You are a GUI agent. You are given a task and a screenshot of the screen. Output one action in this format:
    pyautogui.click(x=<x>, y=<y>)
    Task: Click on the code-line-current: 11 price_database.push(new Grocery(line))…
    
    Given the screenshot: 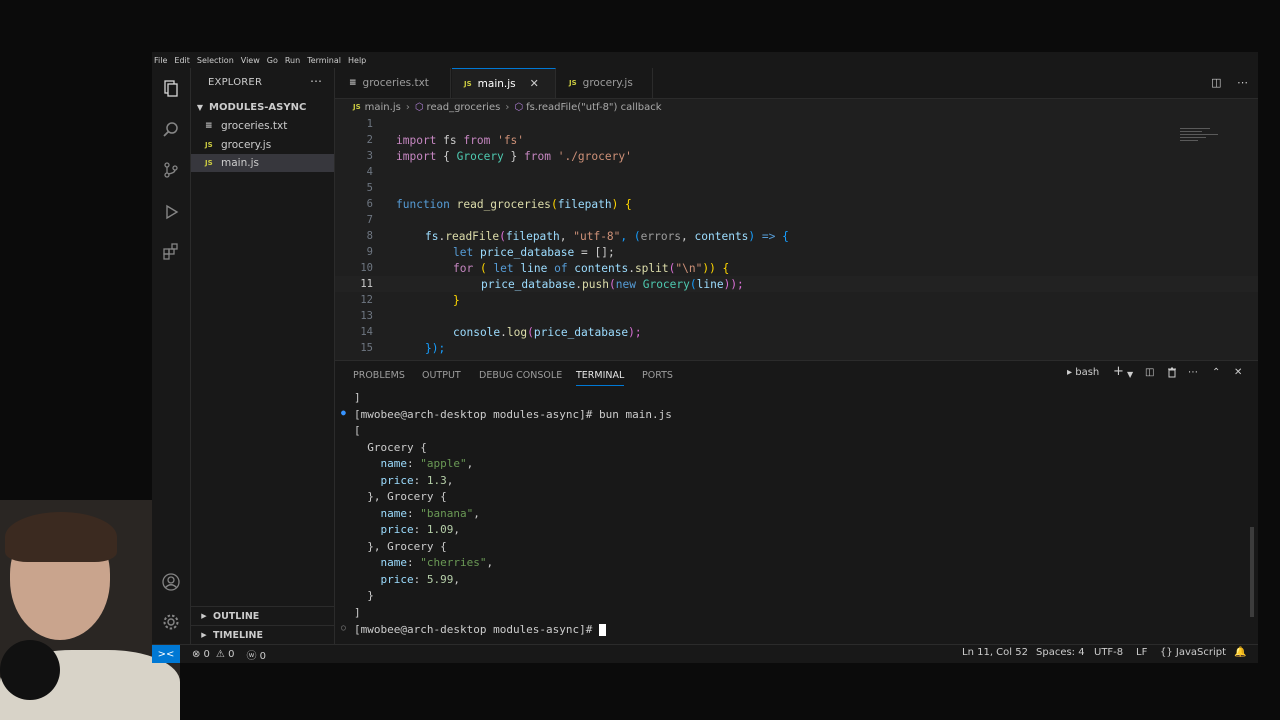 What is the action you would take?
    pyautogui.click(x=796, y=284)
    